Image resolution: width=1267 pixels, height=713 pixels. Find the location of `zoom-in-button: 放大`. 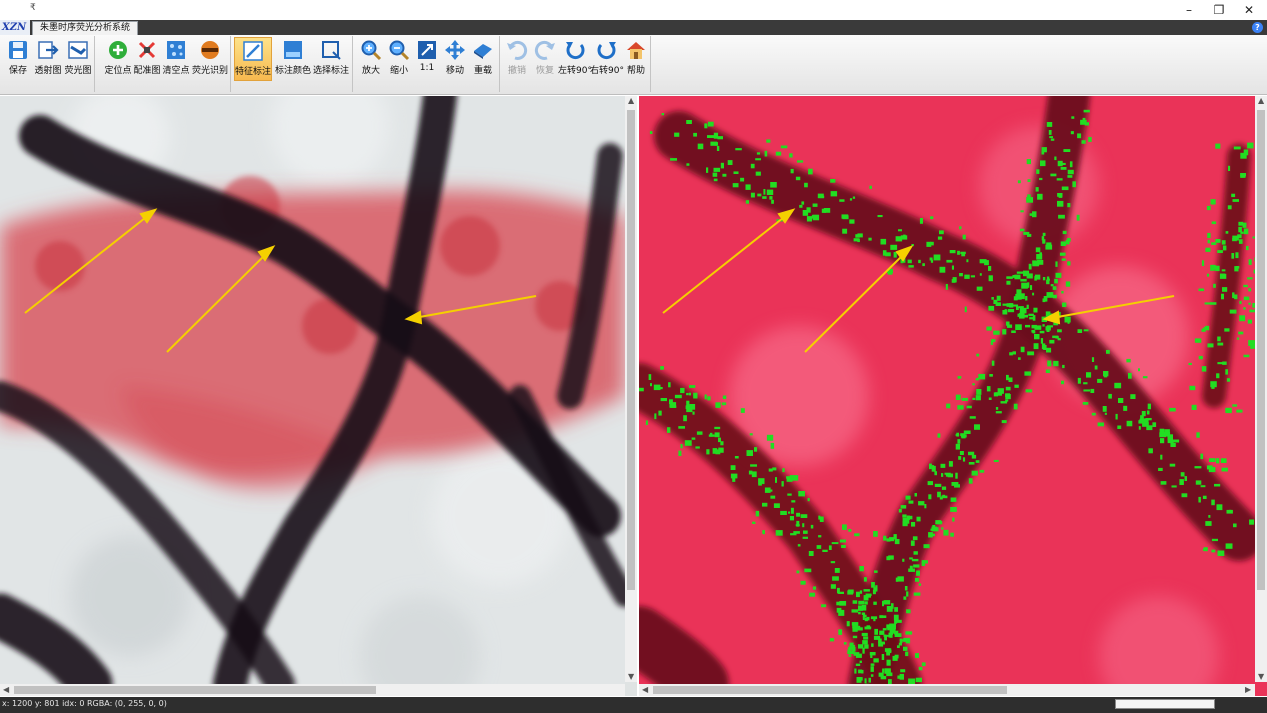

zoom-in-button: 放大 is located at coordinates (371, 57).